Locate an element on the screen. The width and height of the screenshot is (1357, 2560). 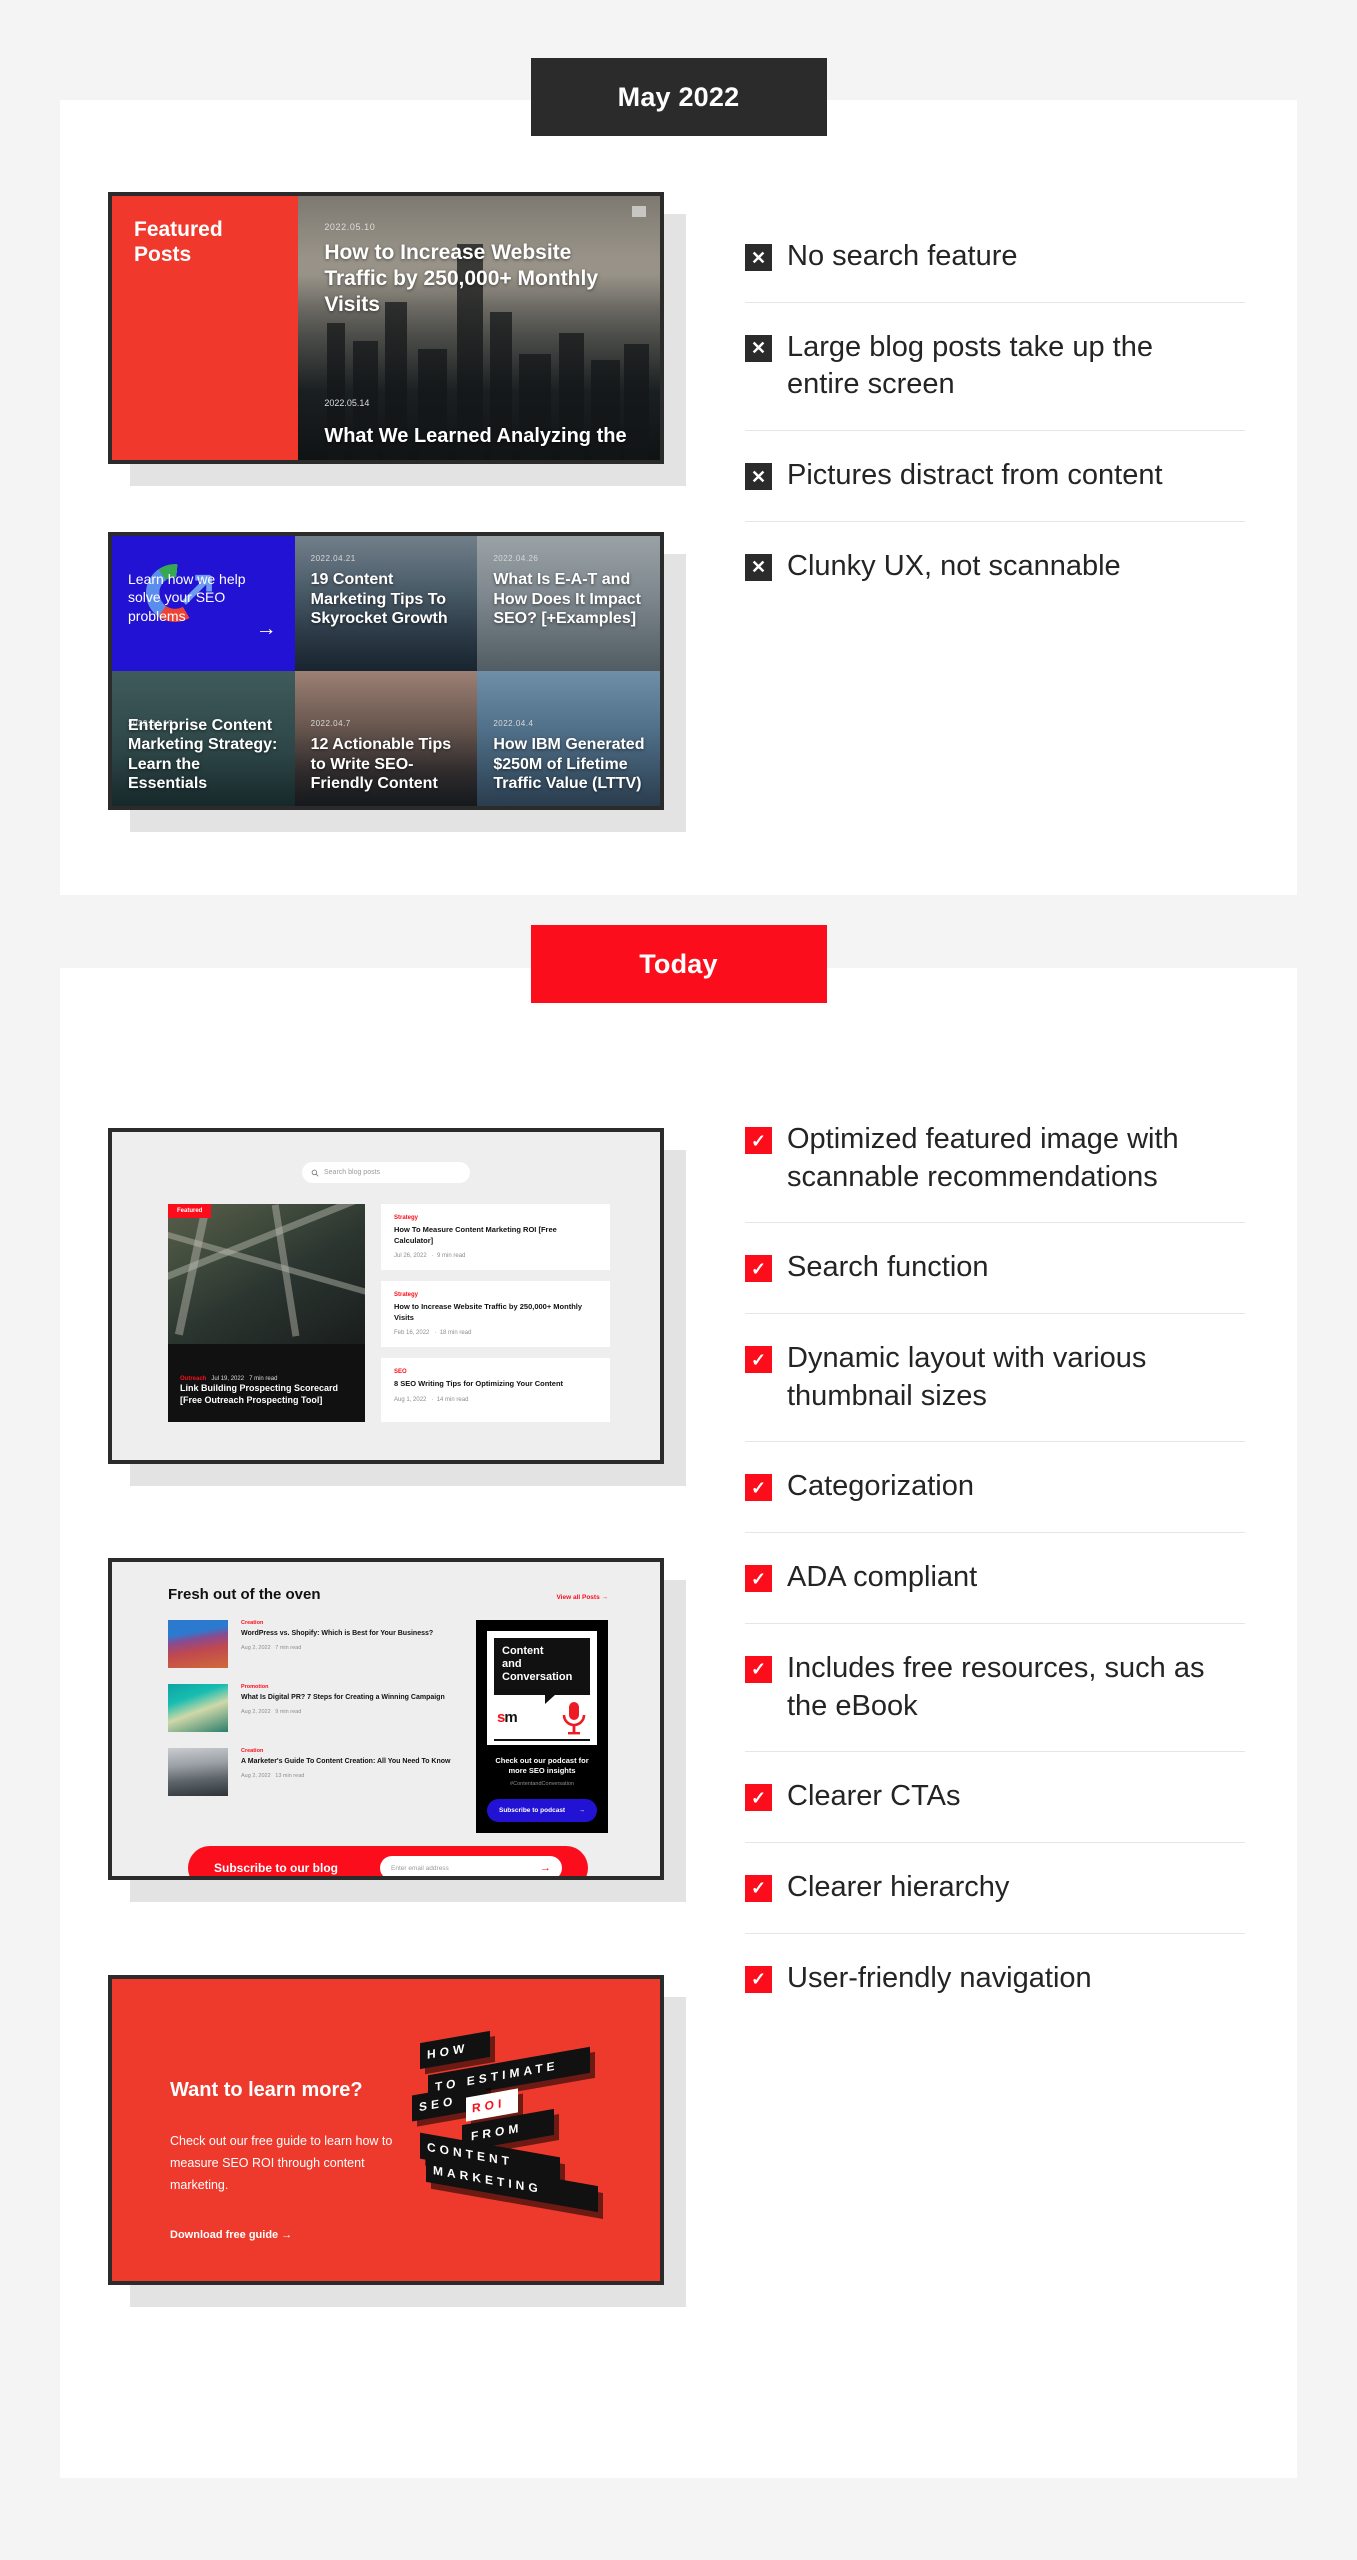
podcast-cover-art: Content and Conversation sm is located at coordinates (542, 1688).